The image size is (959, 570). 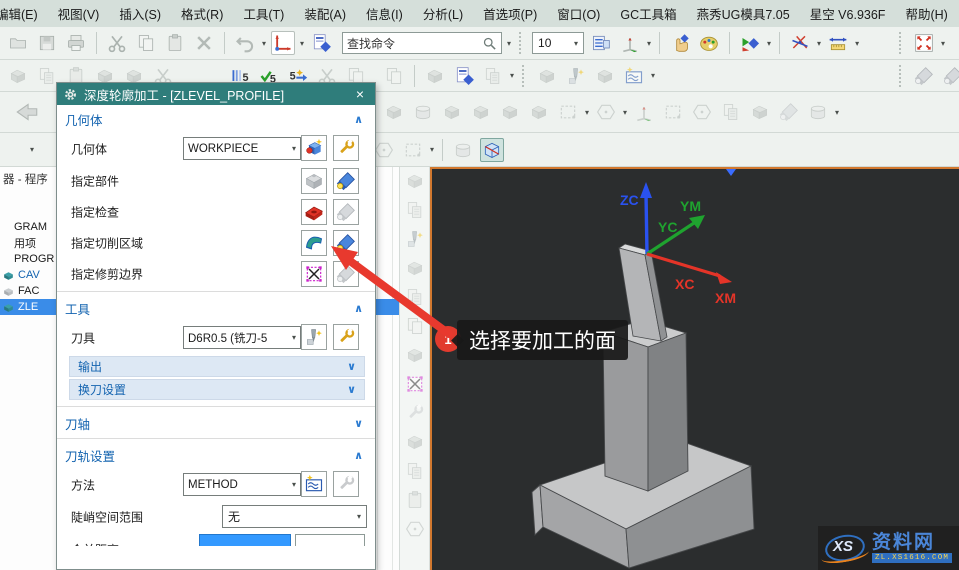 I want to click on select-cut-area-button, so click(x=314, y=243).